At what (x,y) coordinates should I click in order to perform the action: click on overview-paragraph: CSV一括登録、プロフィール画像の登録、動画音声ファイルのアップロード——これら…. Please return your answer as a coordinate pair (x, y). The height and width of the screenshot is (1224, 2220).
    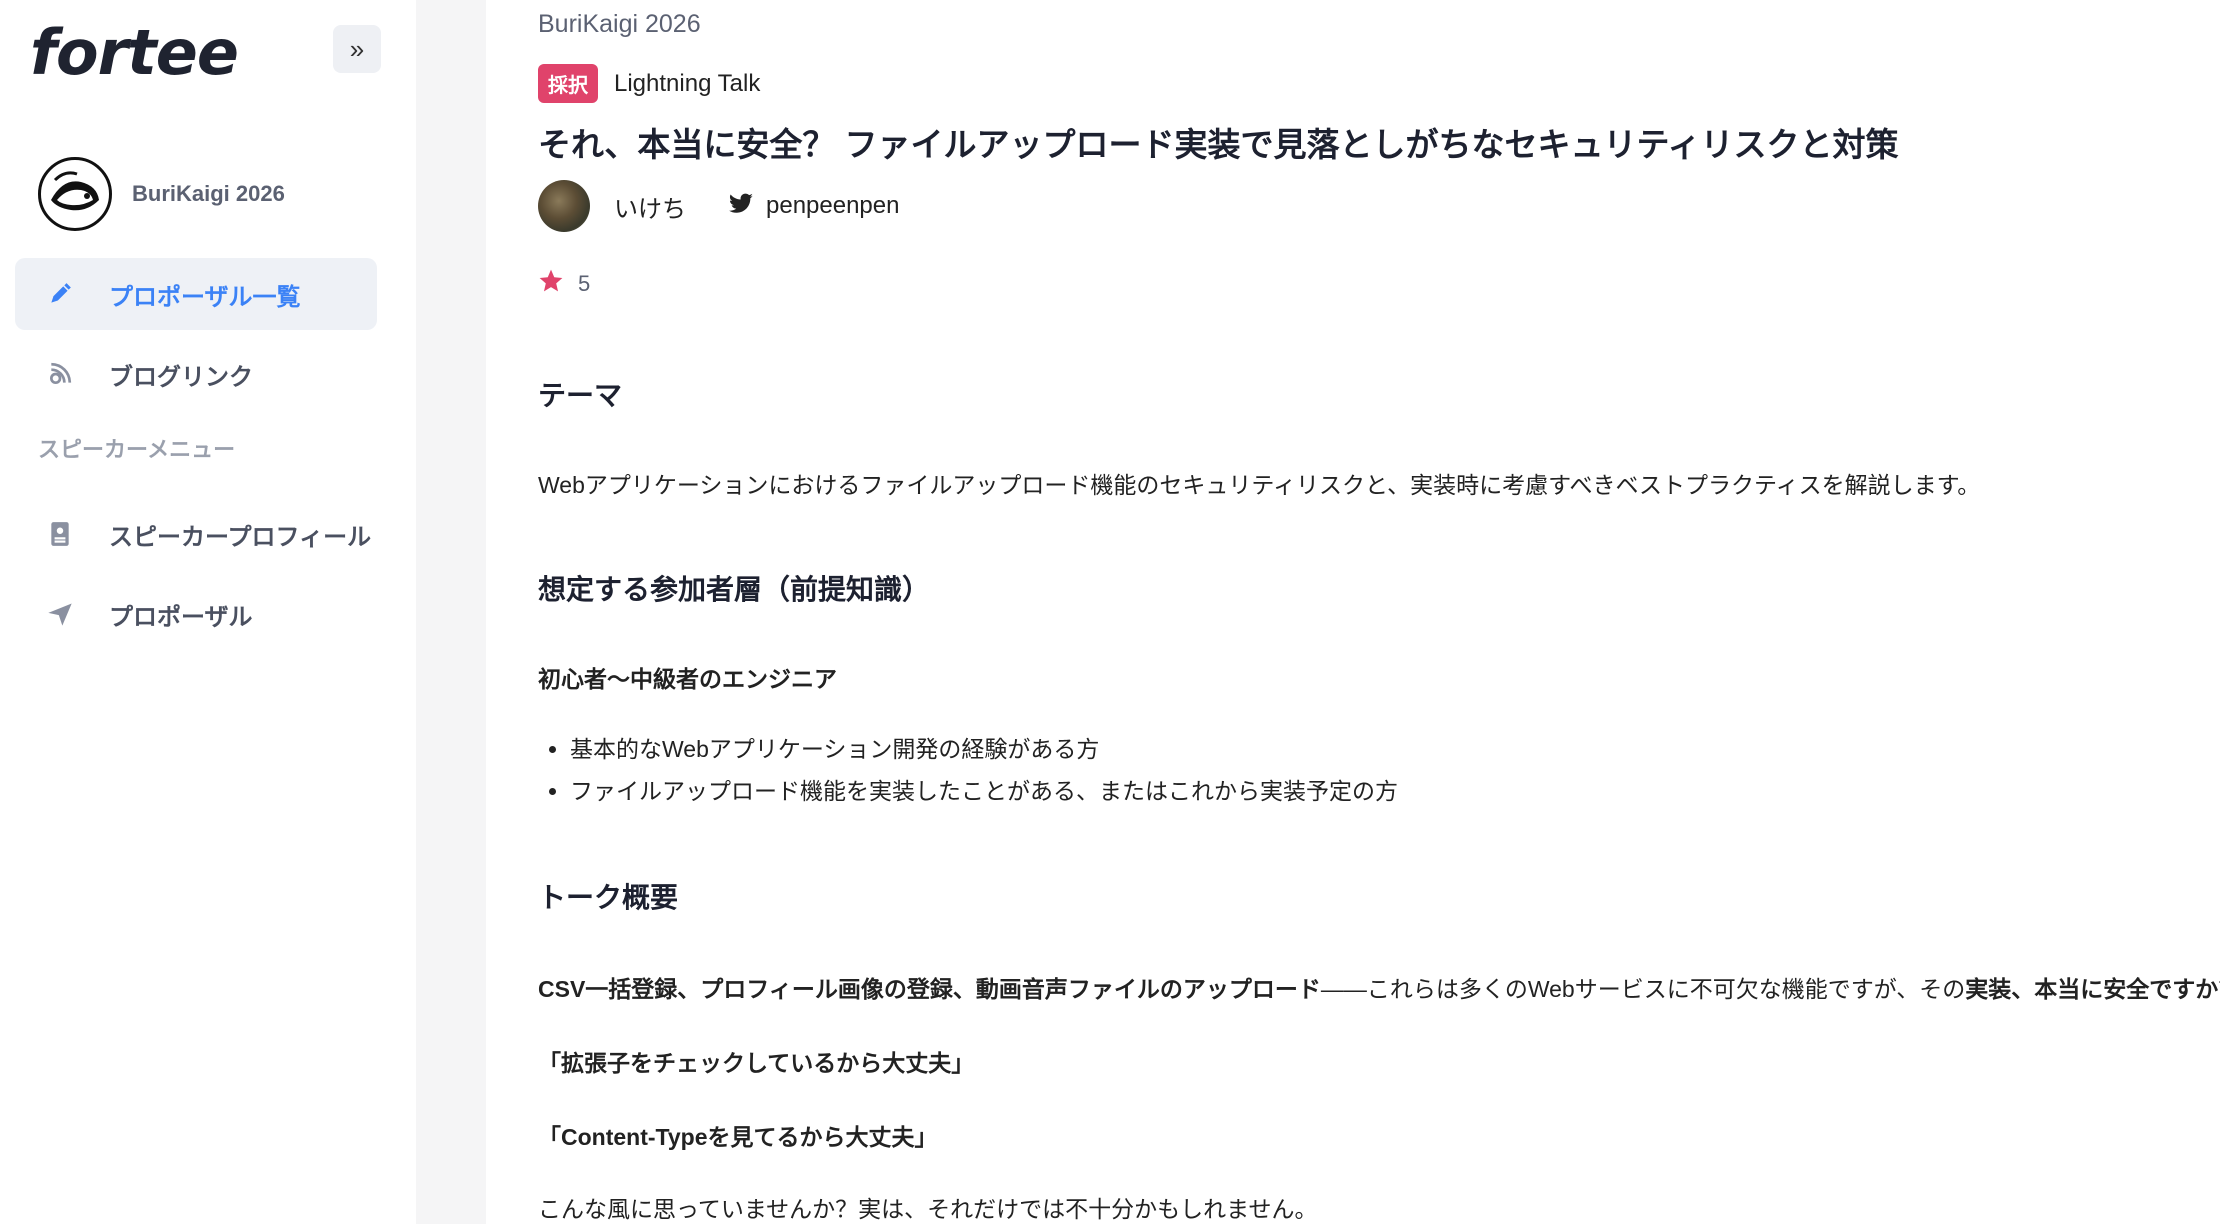
    Looking at the image, I should click on (1379, 987).